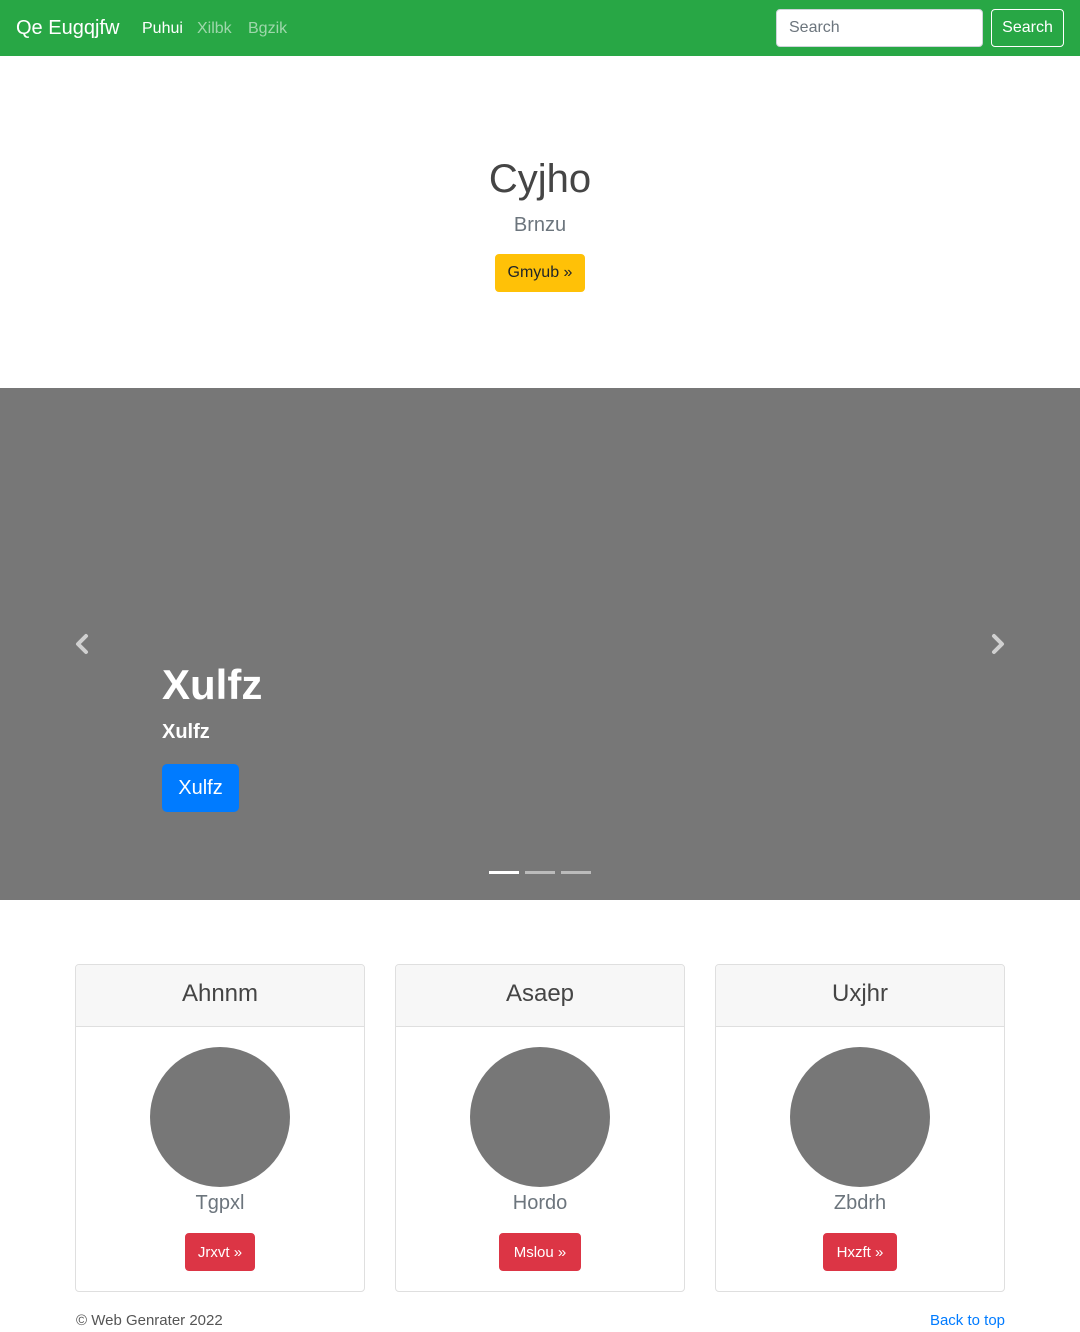 Image resolution: width=1080 pixels, height=1332 pixels. Describe the element at coordinates (149, 1320) in the screenshot. I see `footer-copyright: © Web Genrater 2022` at that location.